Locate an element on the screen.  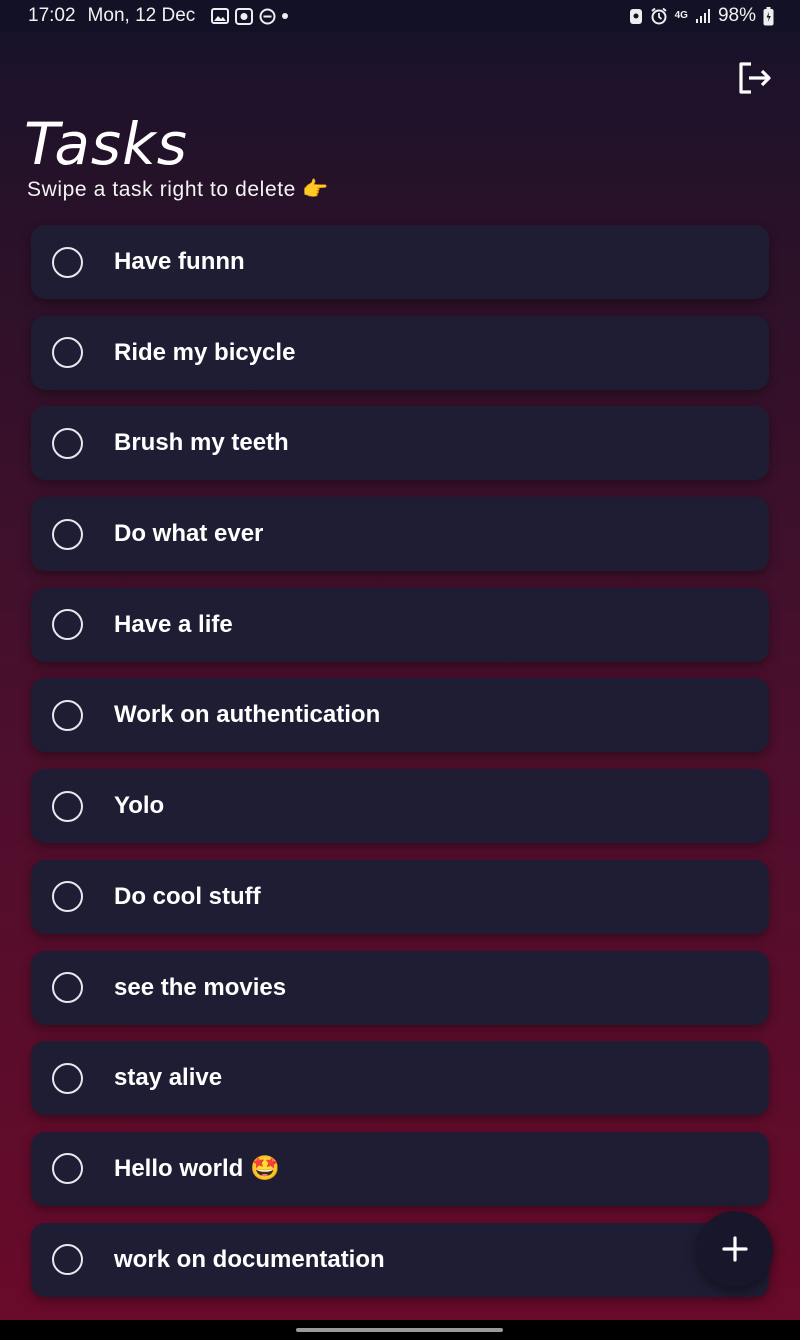
task-label: Work on authentication is located at coordinates (247, 715).